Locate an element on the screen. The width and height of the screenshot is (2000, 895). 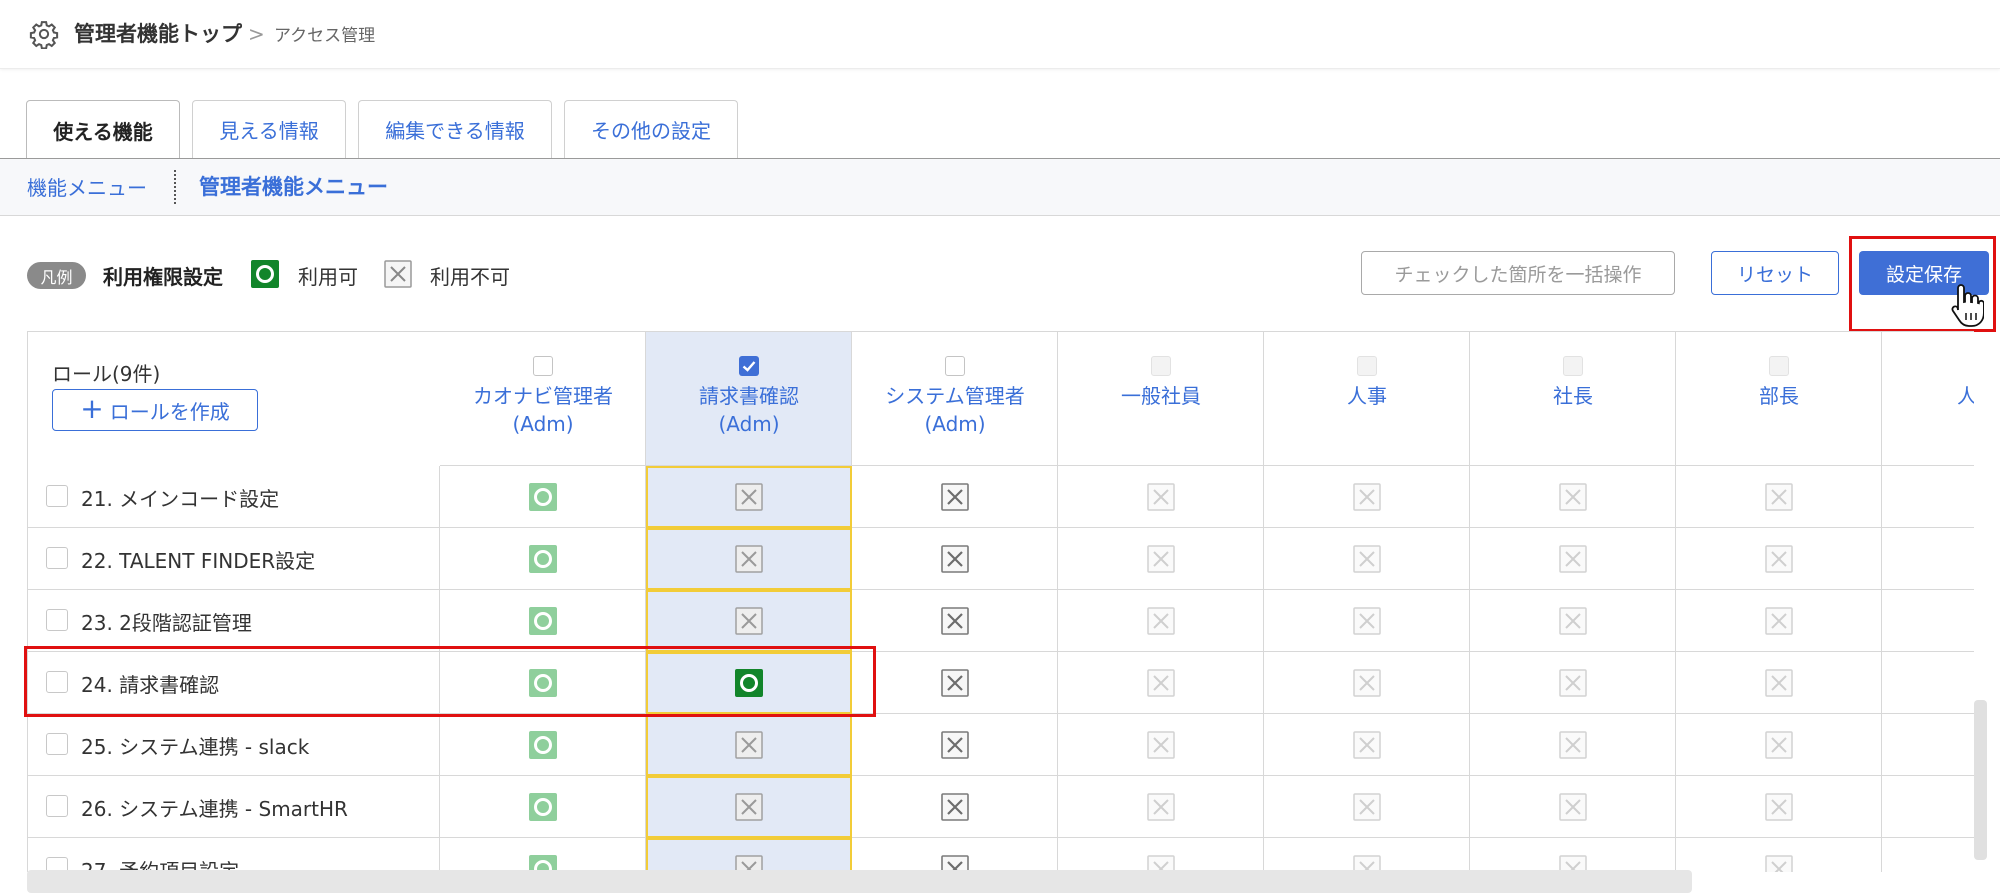
tab-visible-info: 見える情報 is located at coordinates (269, 129).